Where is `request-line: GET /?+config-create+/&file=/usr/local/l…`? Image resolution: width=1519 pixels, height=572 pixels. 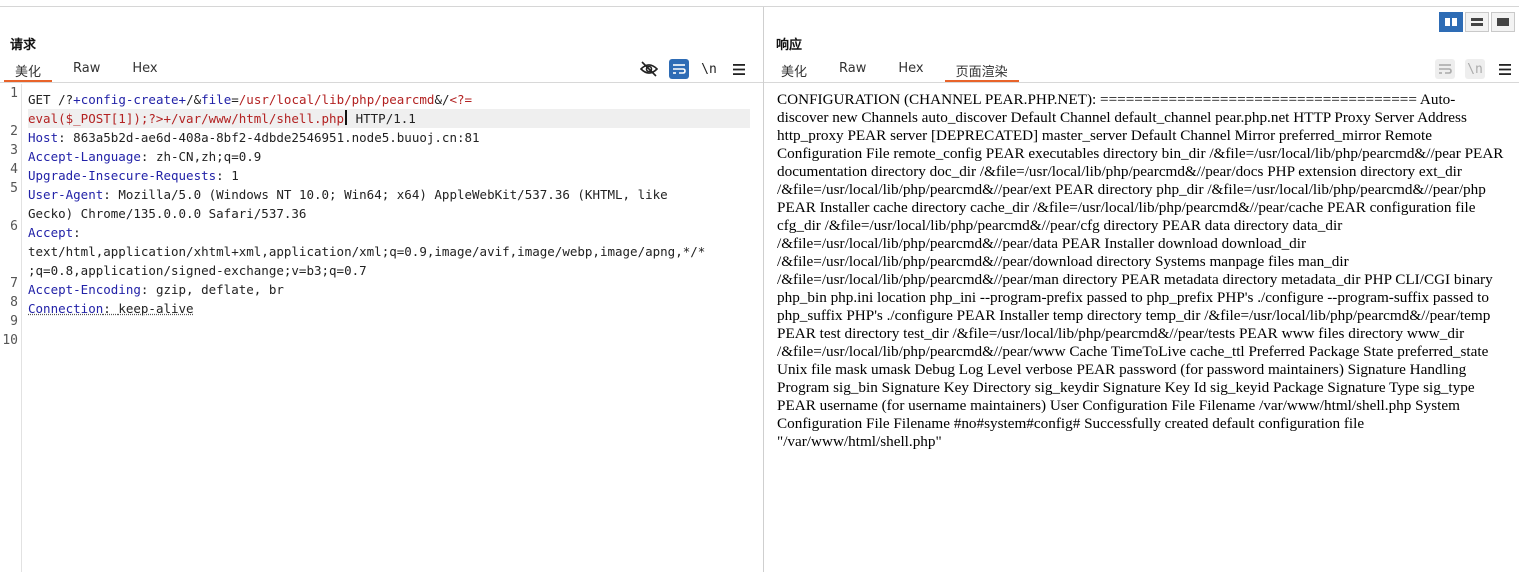 request-line: GET /?+config-create+/&file=/usr/local/l… is located at coordinates (389, 99).